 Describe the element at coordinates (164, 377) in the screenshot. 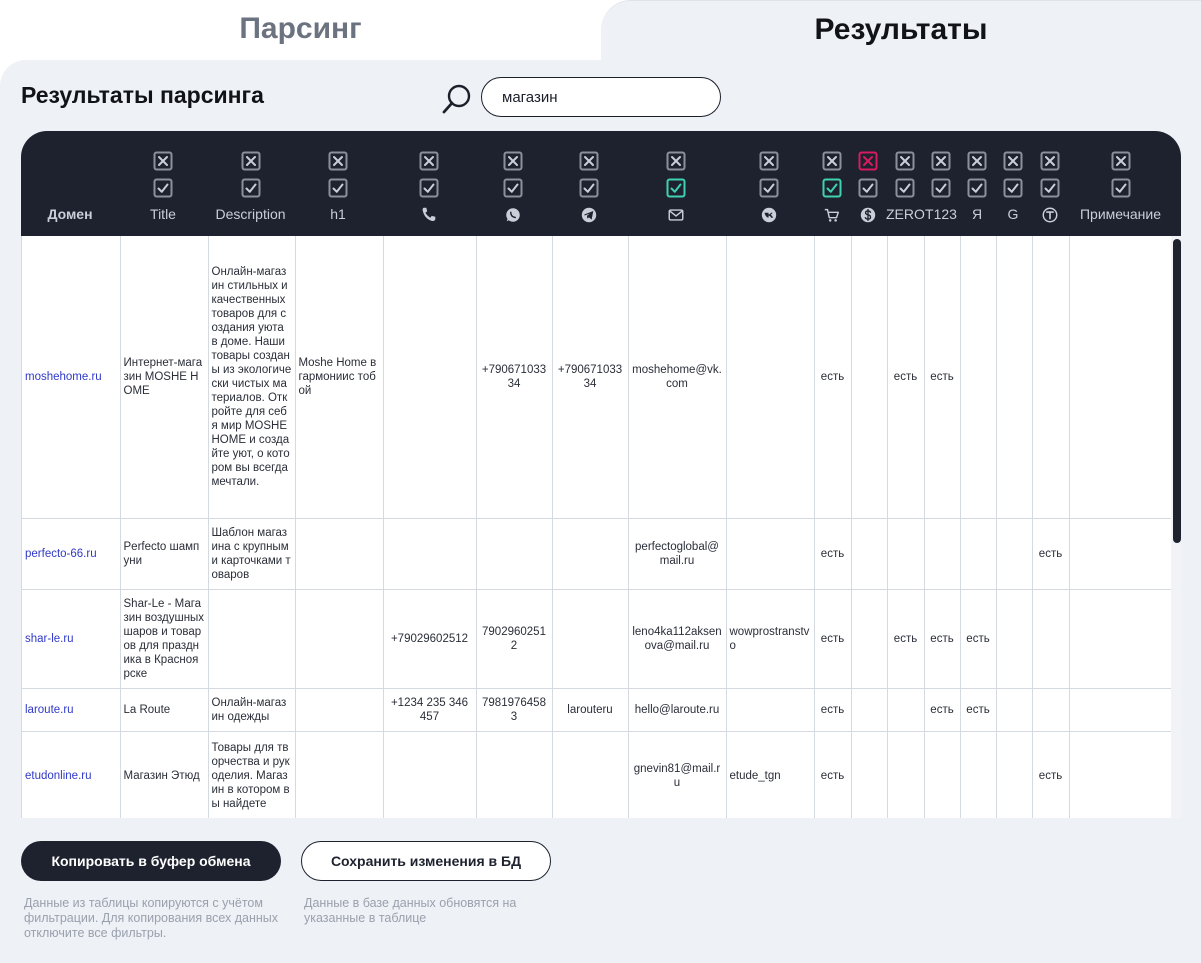

I see `cell-title: Интернет-магазин MOSHE HOME` at that location.